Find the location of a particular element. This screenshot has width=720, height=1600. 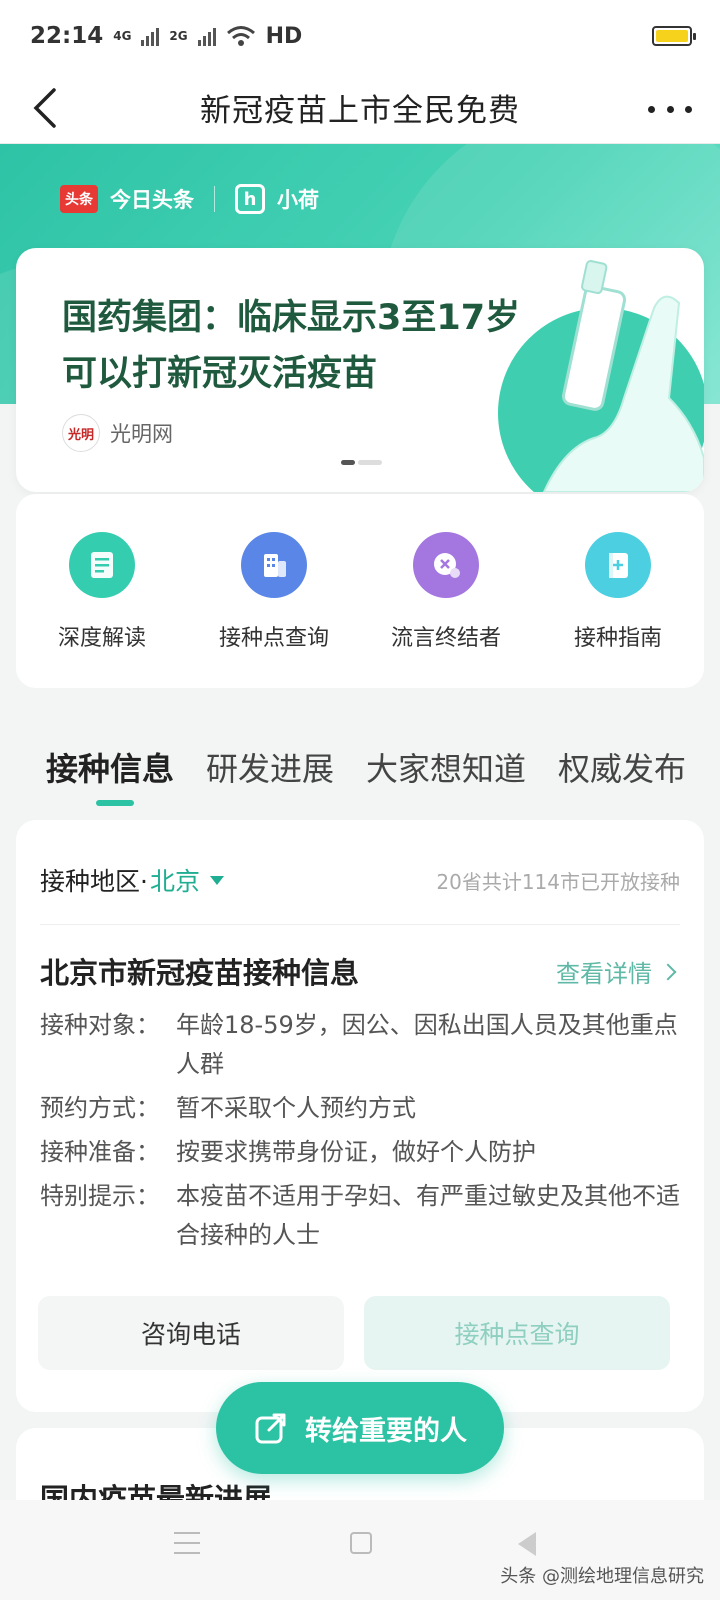

quick-link-label: 深度解读 is located at coordinates (101, 638).